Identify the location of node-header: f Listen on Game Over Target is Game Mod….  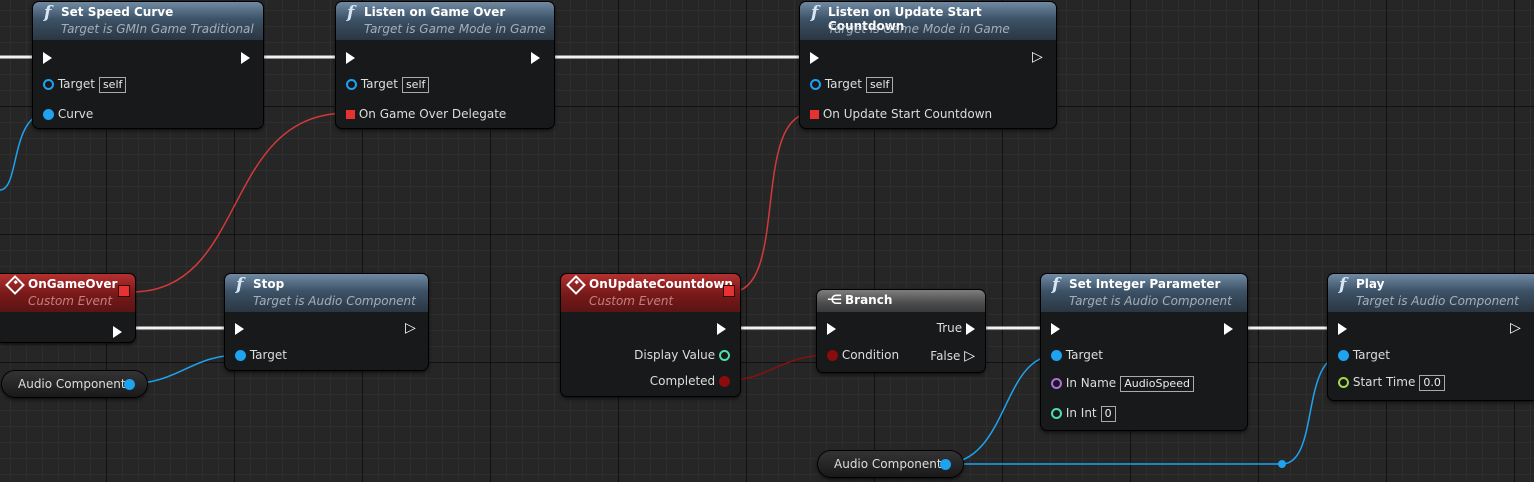
(445, 21).